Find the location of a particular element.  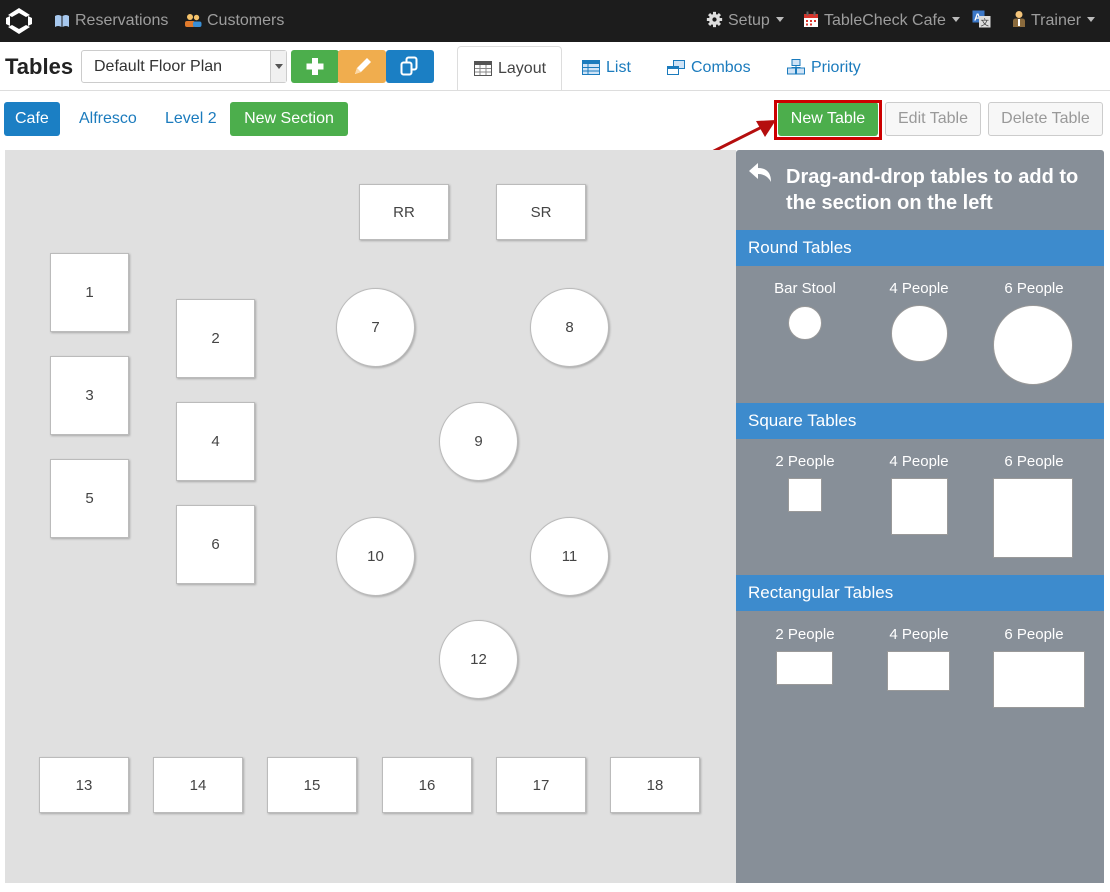

tab-list: List is located at coordinates (606, 68).